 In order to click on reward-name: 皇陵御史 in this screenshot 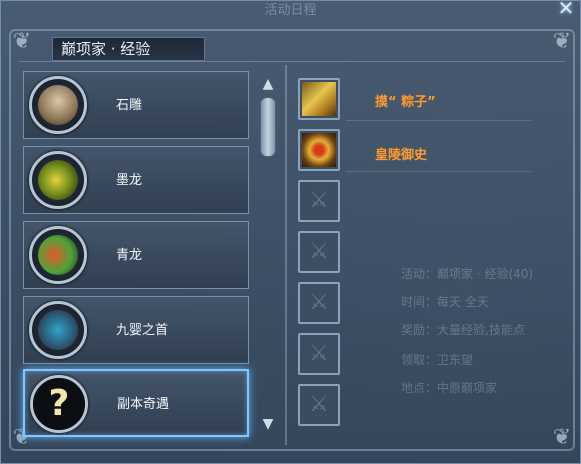, I will do `click(401, 155)`.